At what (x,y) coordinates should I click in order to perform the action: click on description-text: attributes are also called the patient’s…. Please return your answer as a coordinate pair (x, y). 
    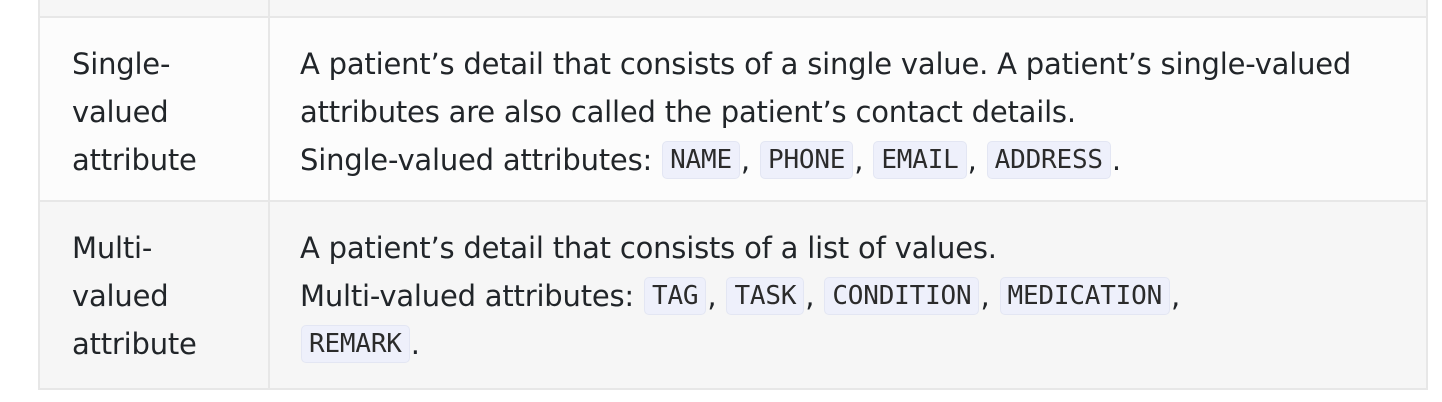
    Looking at the image, I should click on (688, 112).